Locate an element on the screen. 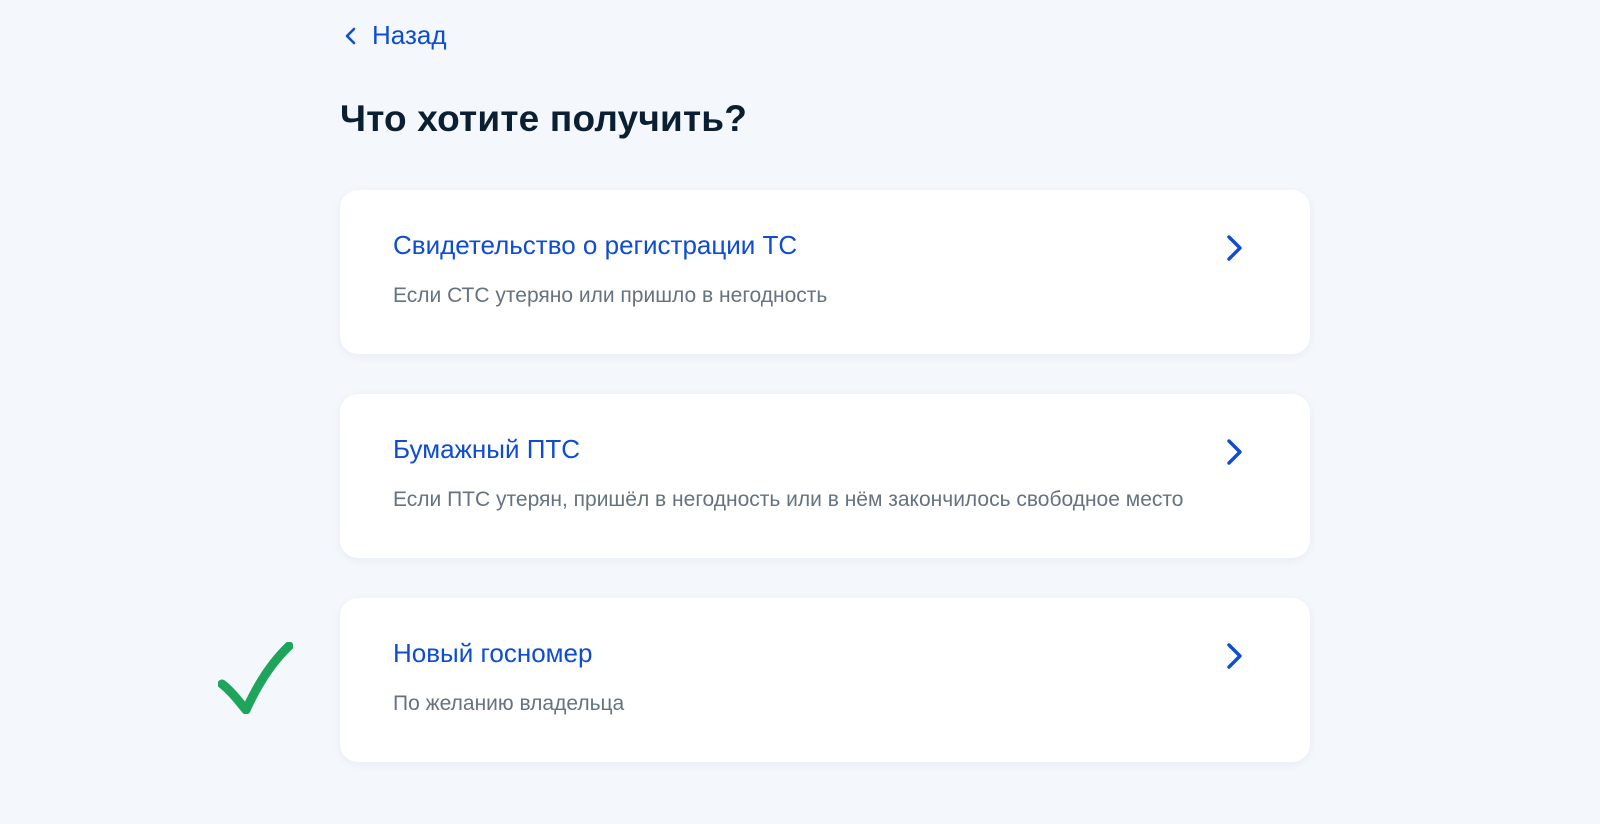 The height and width of the screenshot is (824, 1600). option-card-new-license-plate: Новый госномер По желанию владельца is located at coordinates (825, 680).